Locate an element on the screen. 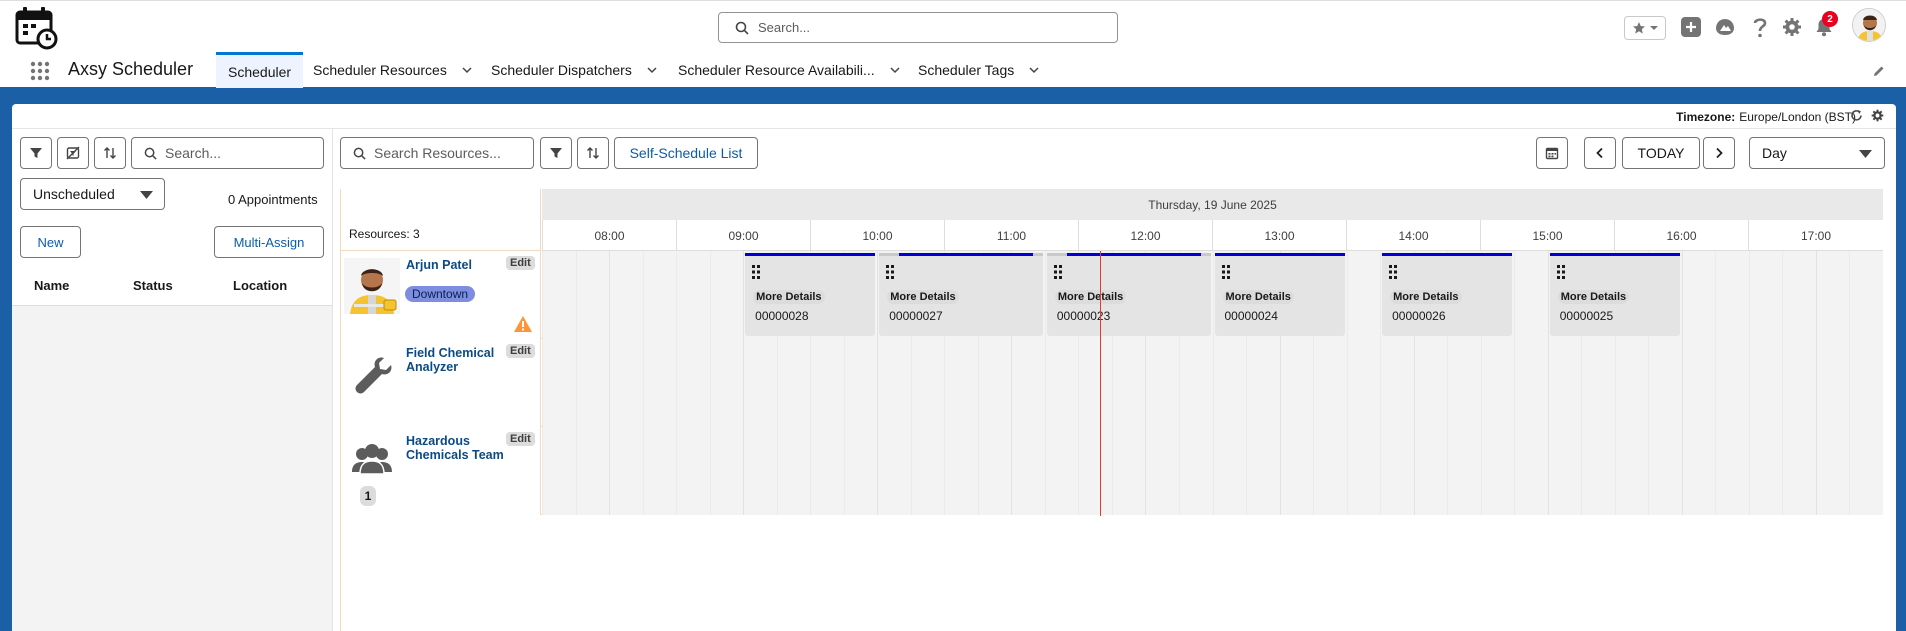 Image resolution: width=1906 pixels, height=631 pixels. edit-nav-pencil-icon is located at coordinates (1879, 71).